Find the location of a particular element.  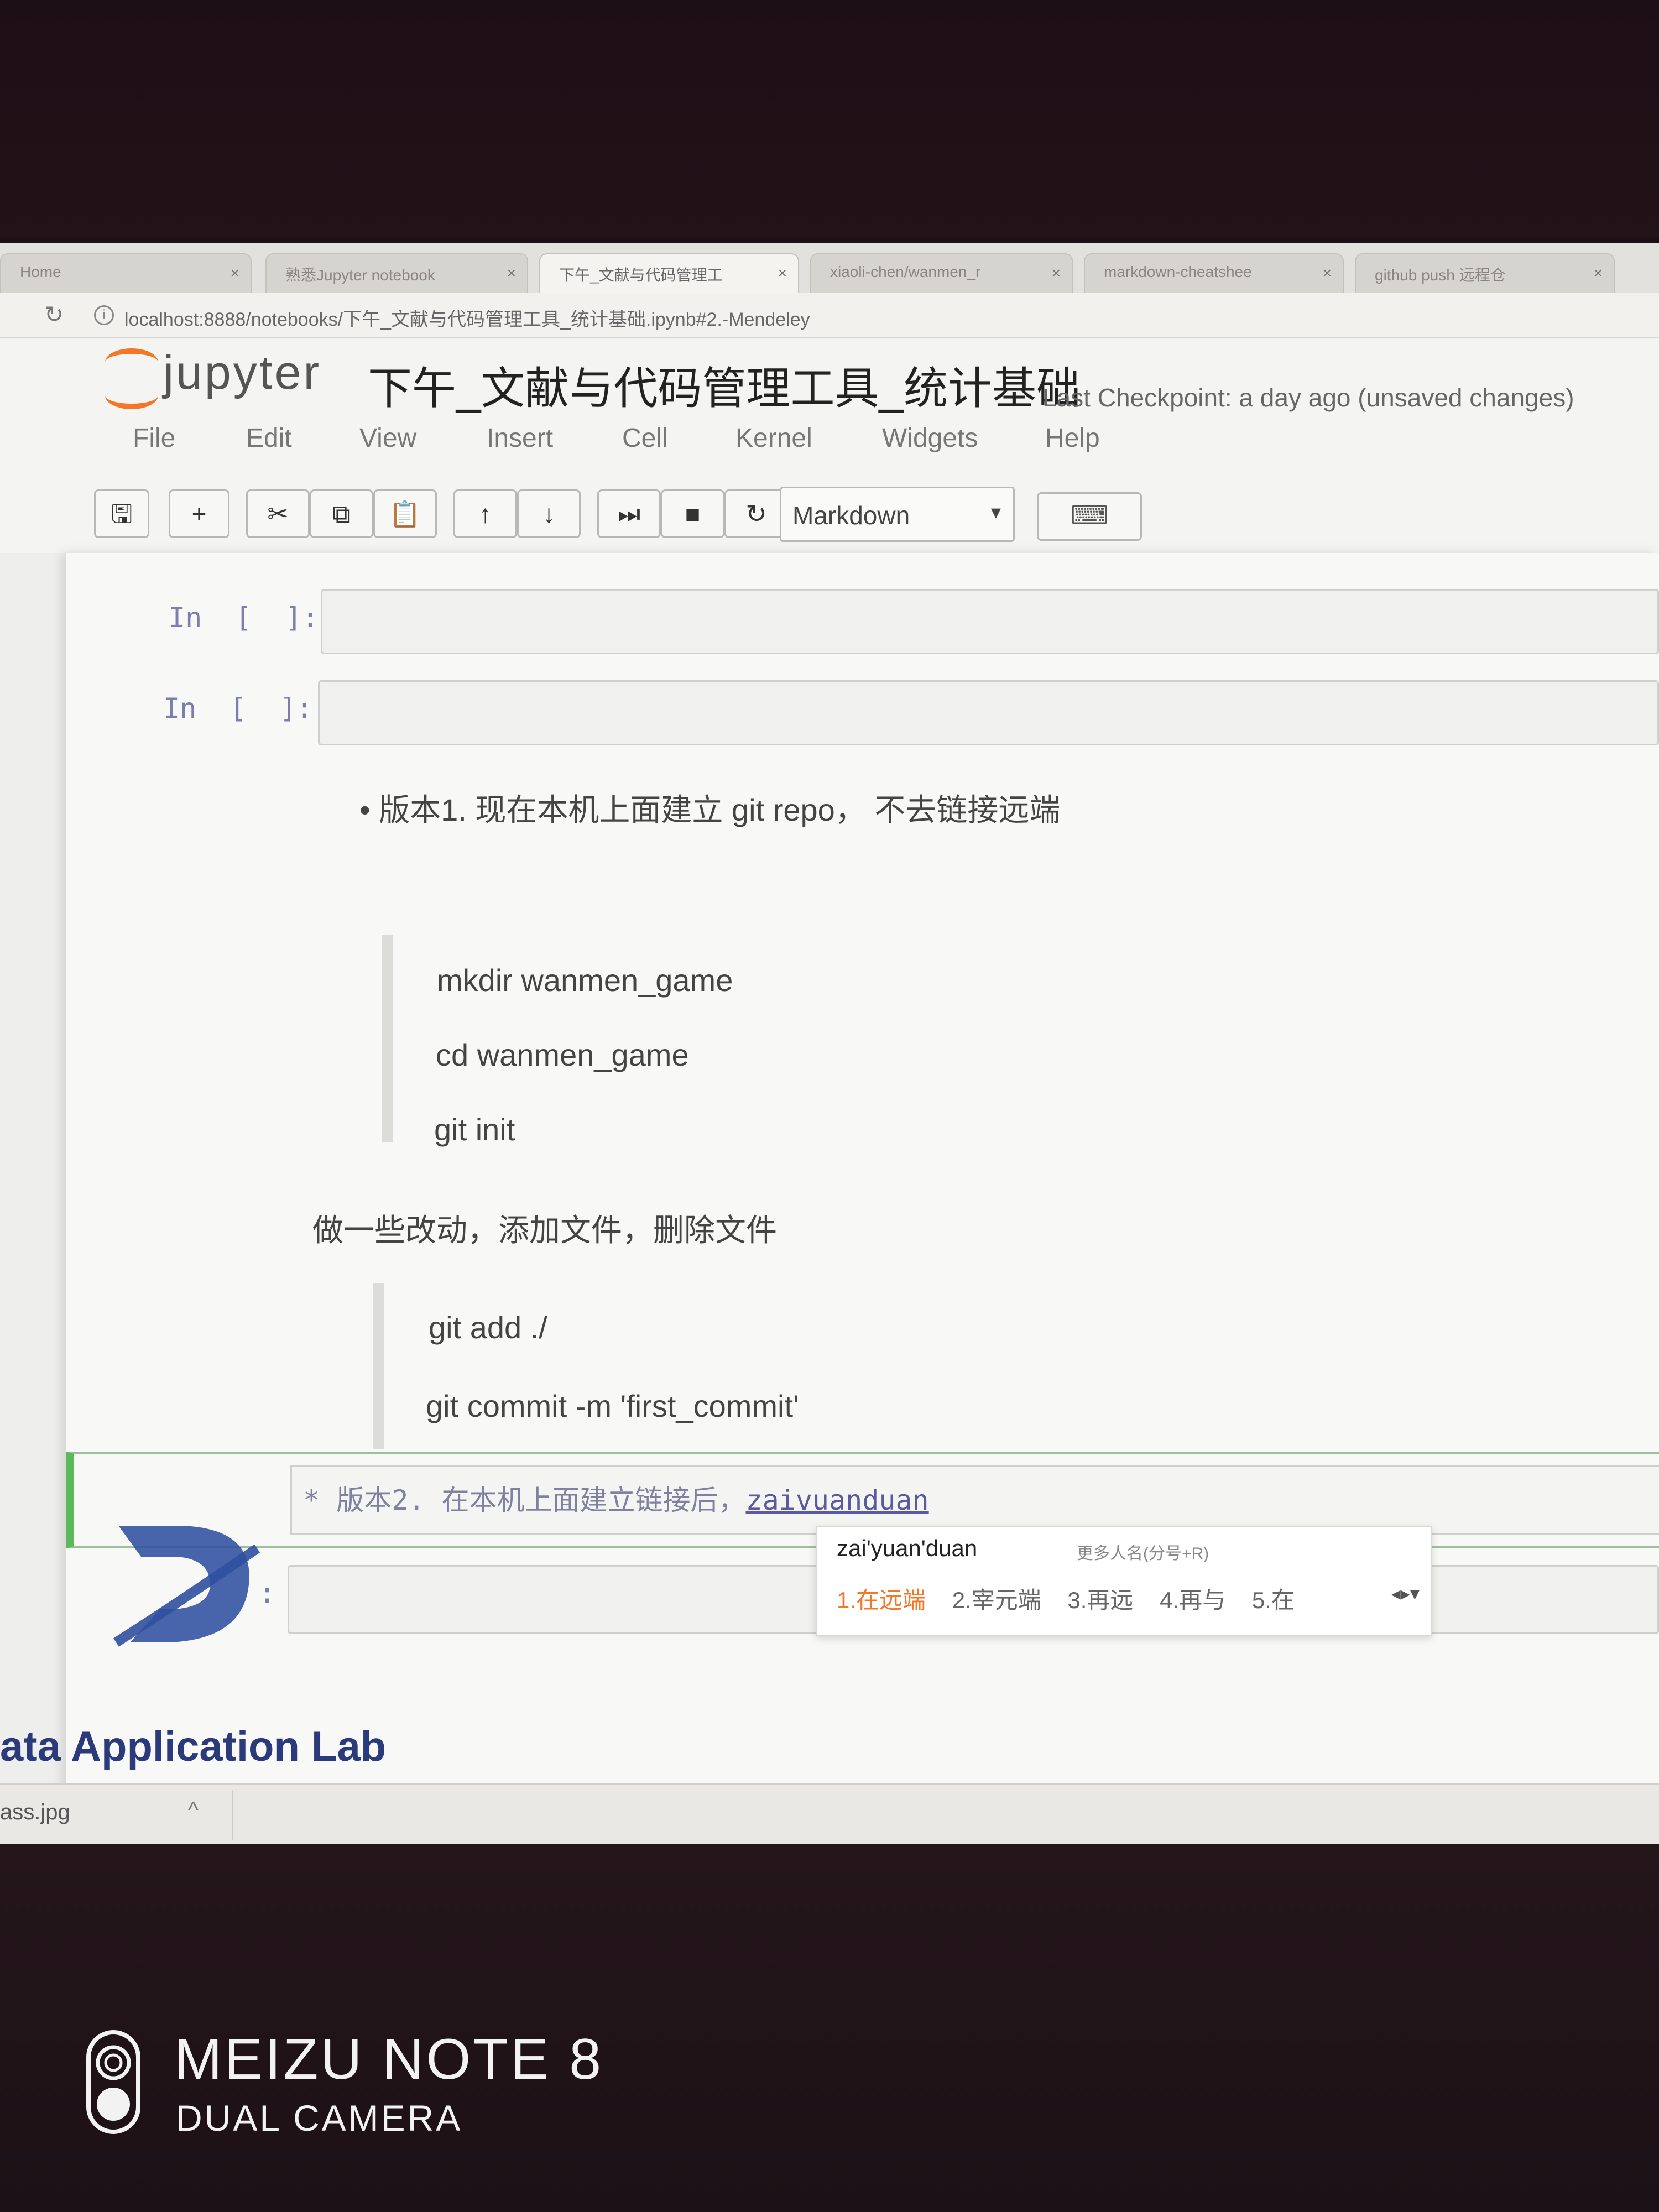

ime-candidate: 2.宰元端 is located at coordinates (997, 1600).